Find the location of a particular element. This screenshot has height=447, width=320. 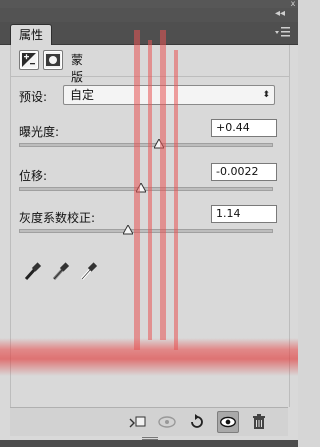

offset-label: 位移: is located at coordinates (33, 176).